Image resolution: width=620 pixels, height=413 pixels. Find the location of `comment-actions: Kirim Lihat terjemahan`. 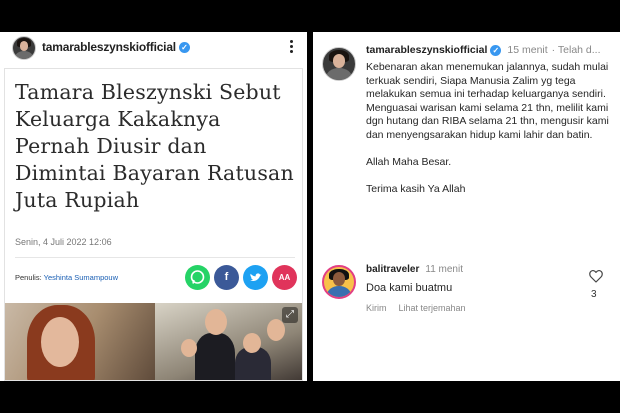

comment-actions: Kirim Lihat terjemahan is located at coordinates (422, 308).